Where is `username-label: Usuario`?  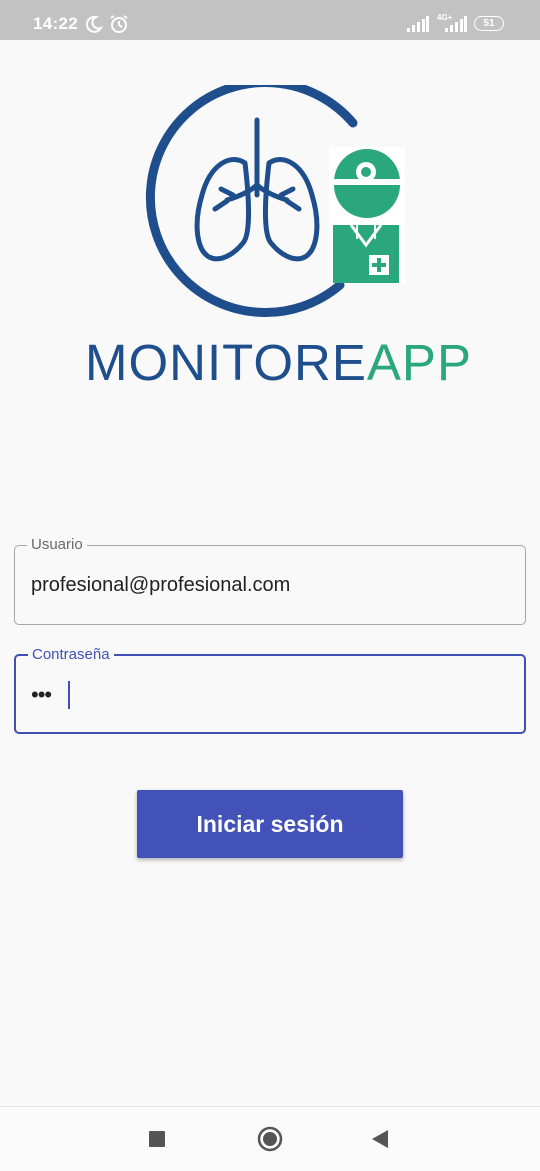
username-label: Usuario is located at coordinates (57, 545).